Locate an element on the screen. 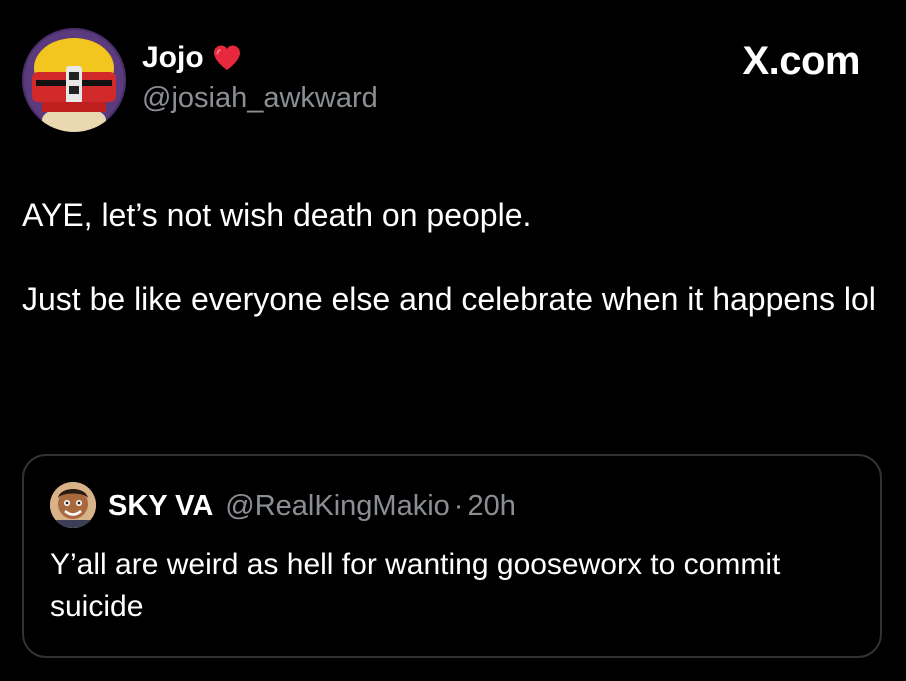 The width and height of the screenshot is (906, 681). tweet-paragraph: AYE, let’s not wish death on people. is located at coordinates (277, 215).